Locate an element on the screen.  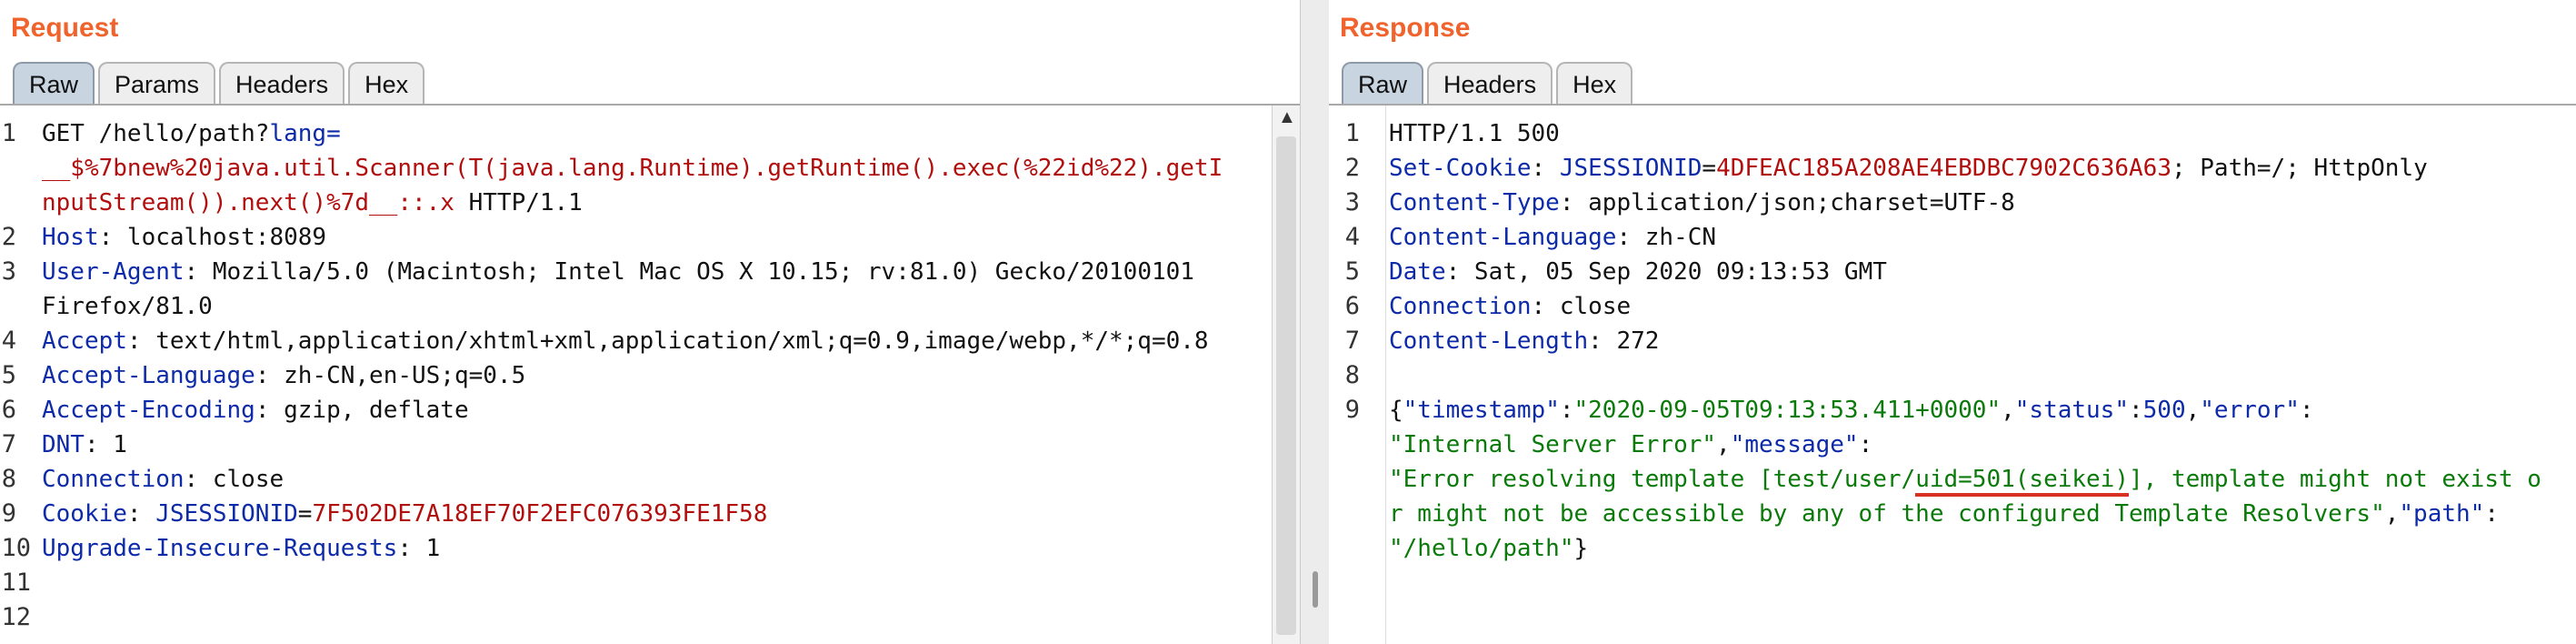
header-value: : Sat, 05 Sep 2020 09:13:53 GMT is located at coordinates (1666, 272).